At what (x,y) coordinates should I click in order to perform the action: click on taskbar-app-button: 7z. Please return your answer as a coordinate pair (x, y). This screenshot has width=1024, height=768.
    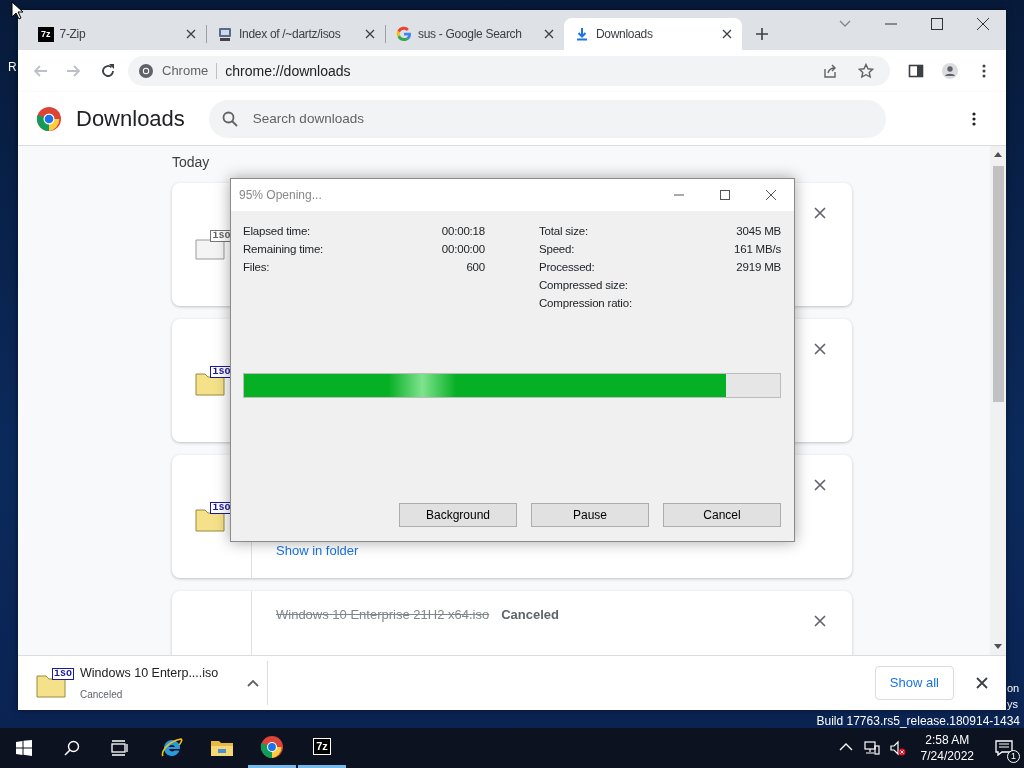
    Looking at the image, I should click on (322, 748).